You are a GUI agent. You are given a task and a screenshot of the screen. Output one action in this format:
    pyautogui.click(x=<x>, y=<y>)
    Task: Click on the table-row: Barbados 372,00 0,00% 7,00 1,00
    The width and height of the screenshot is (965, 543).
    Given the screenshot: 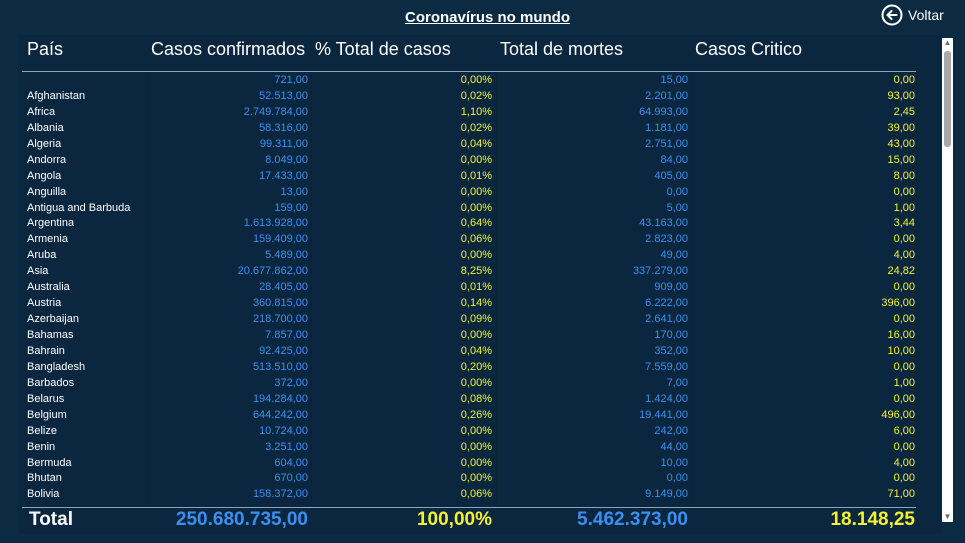 What is the action you would take?
    pyautogui.click(x=480, y=384)
    